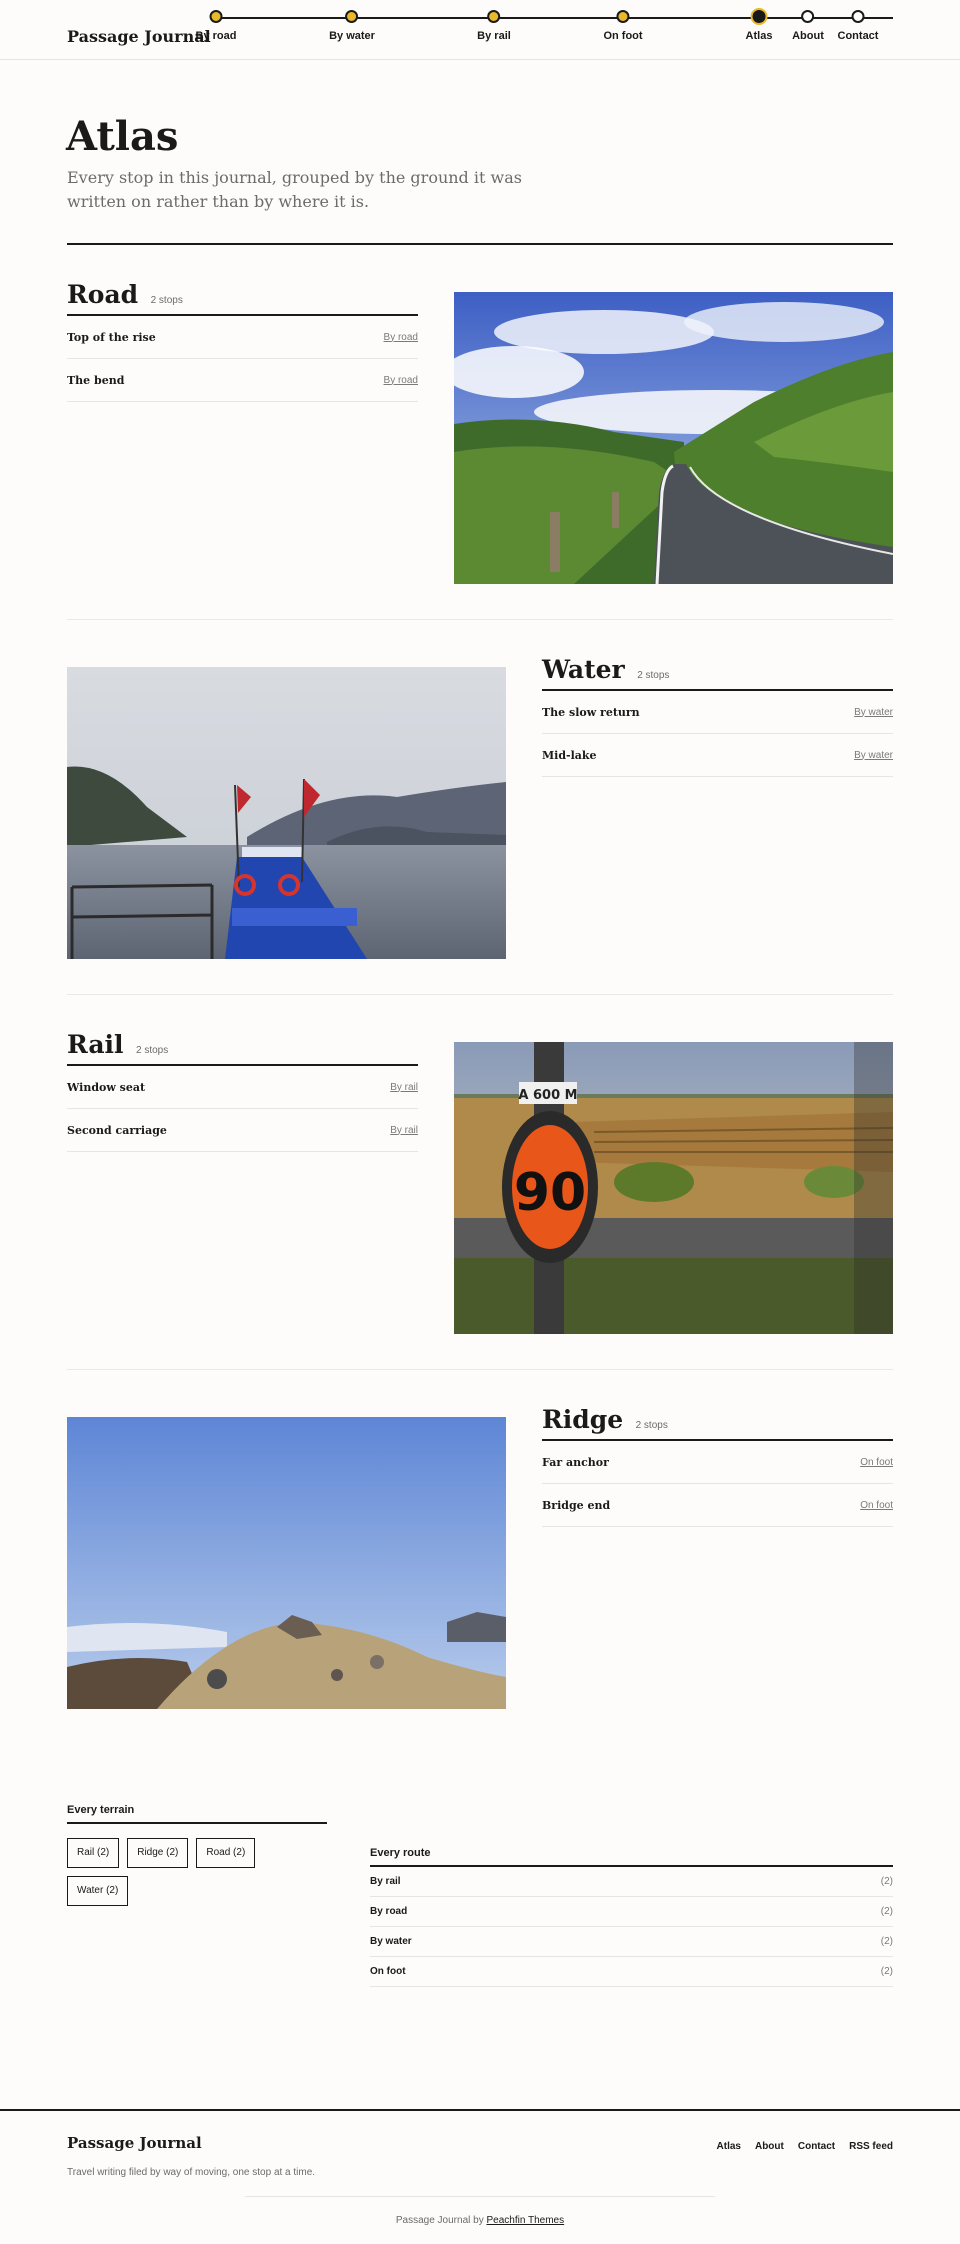 This screenshot has height=2244, width=960. What do you see at coordinates (102, 295) in the screenshot?
I see `terrain-name: Road` at bounding box center [102, 295].